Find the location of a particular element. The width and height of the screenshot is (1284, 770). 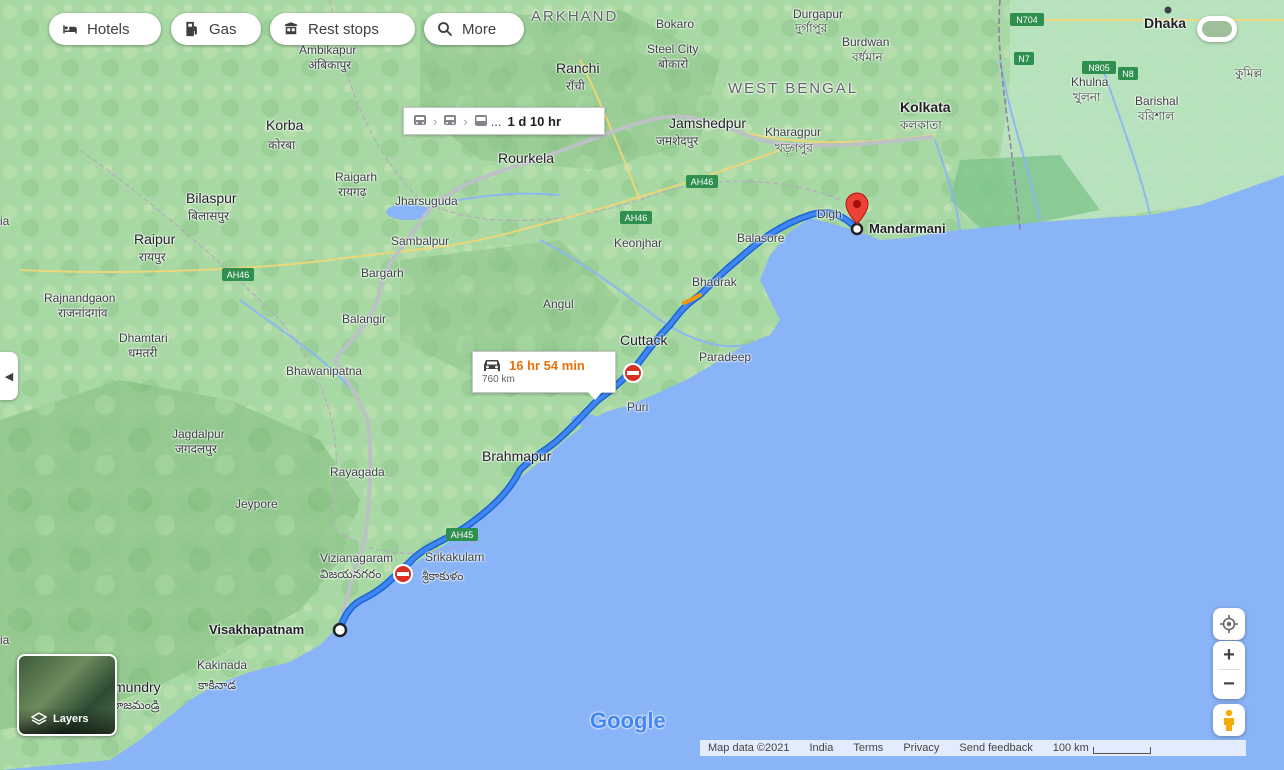

city-label-local: रायपुर is located at coordinates (152, 257).